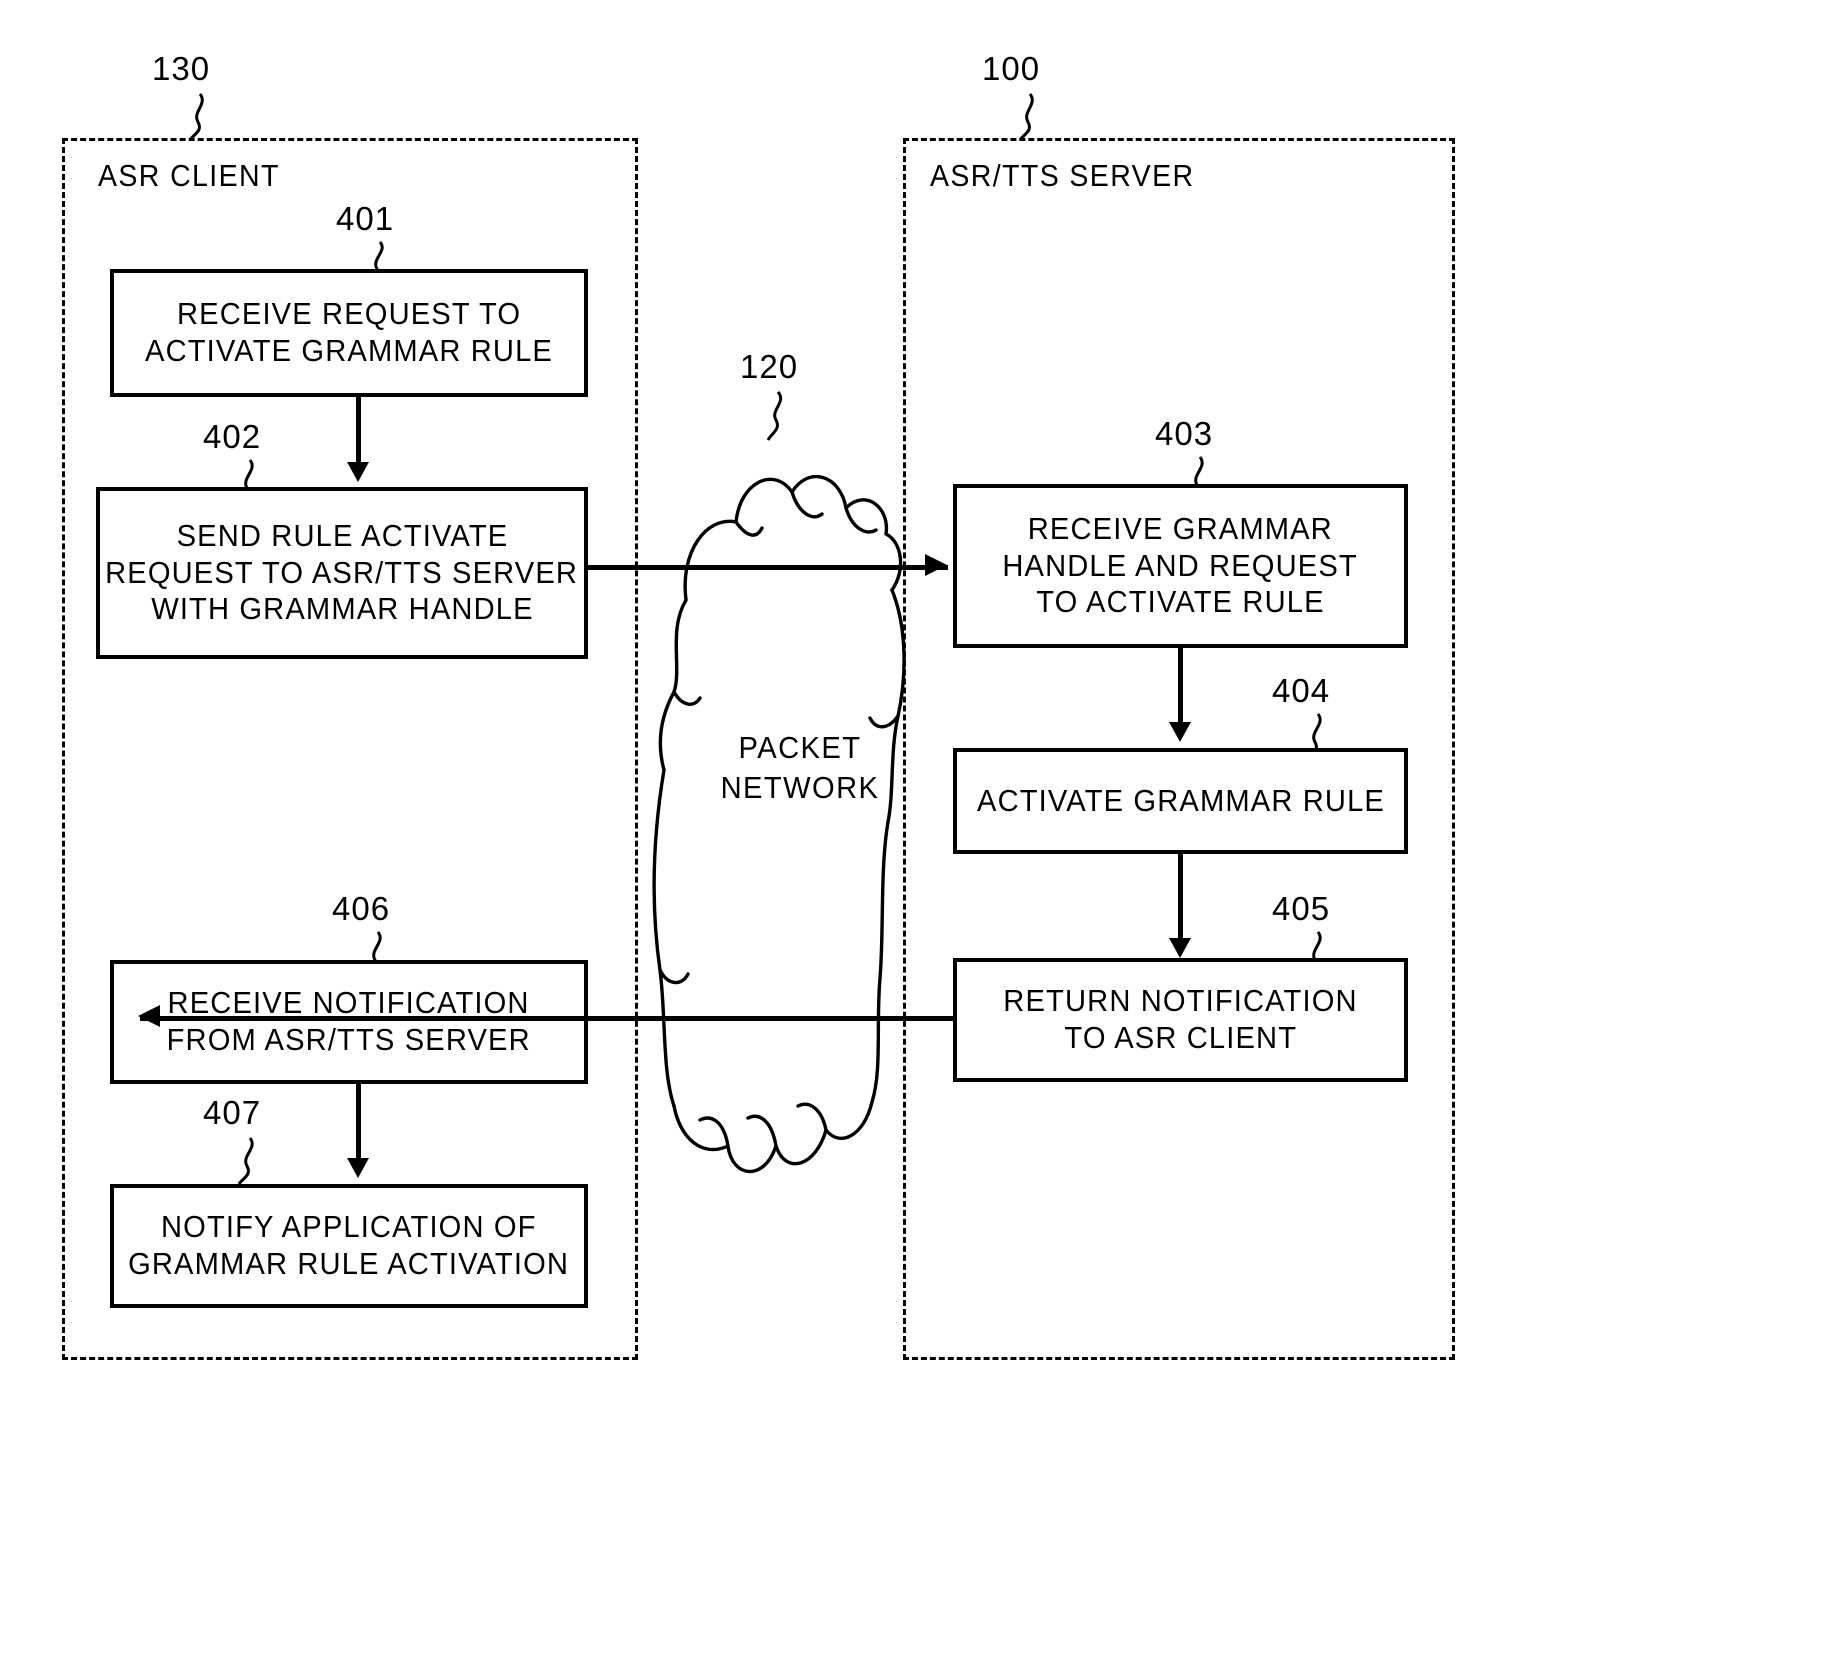 The width and height of the screenshot is (1836, 1679). Describe the element at coordinates (361, 908) in the screenshot. I see `reference-numeral-406: 406` at that location.